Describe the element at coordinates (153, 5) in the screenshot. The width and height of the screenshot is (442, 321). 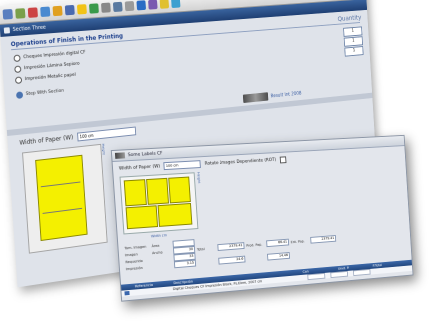
I see `discuss-icon` at that location.